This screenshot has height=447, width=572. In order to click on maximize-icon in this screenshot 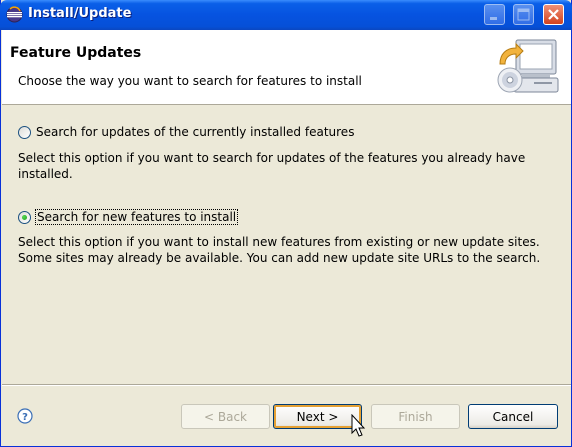, I will do `click(523, 14)`.